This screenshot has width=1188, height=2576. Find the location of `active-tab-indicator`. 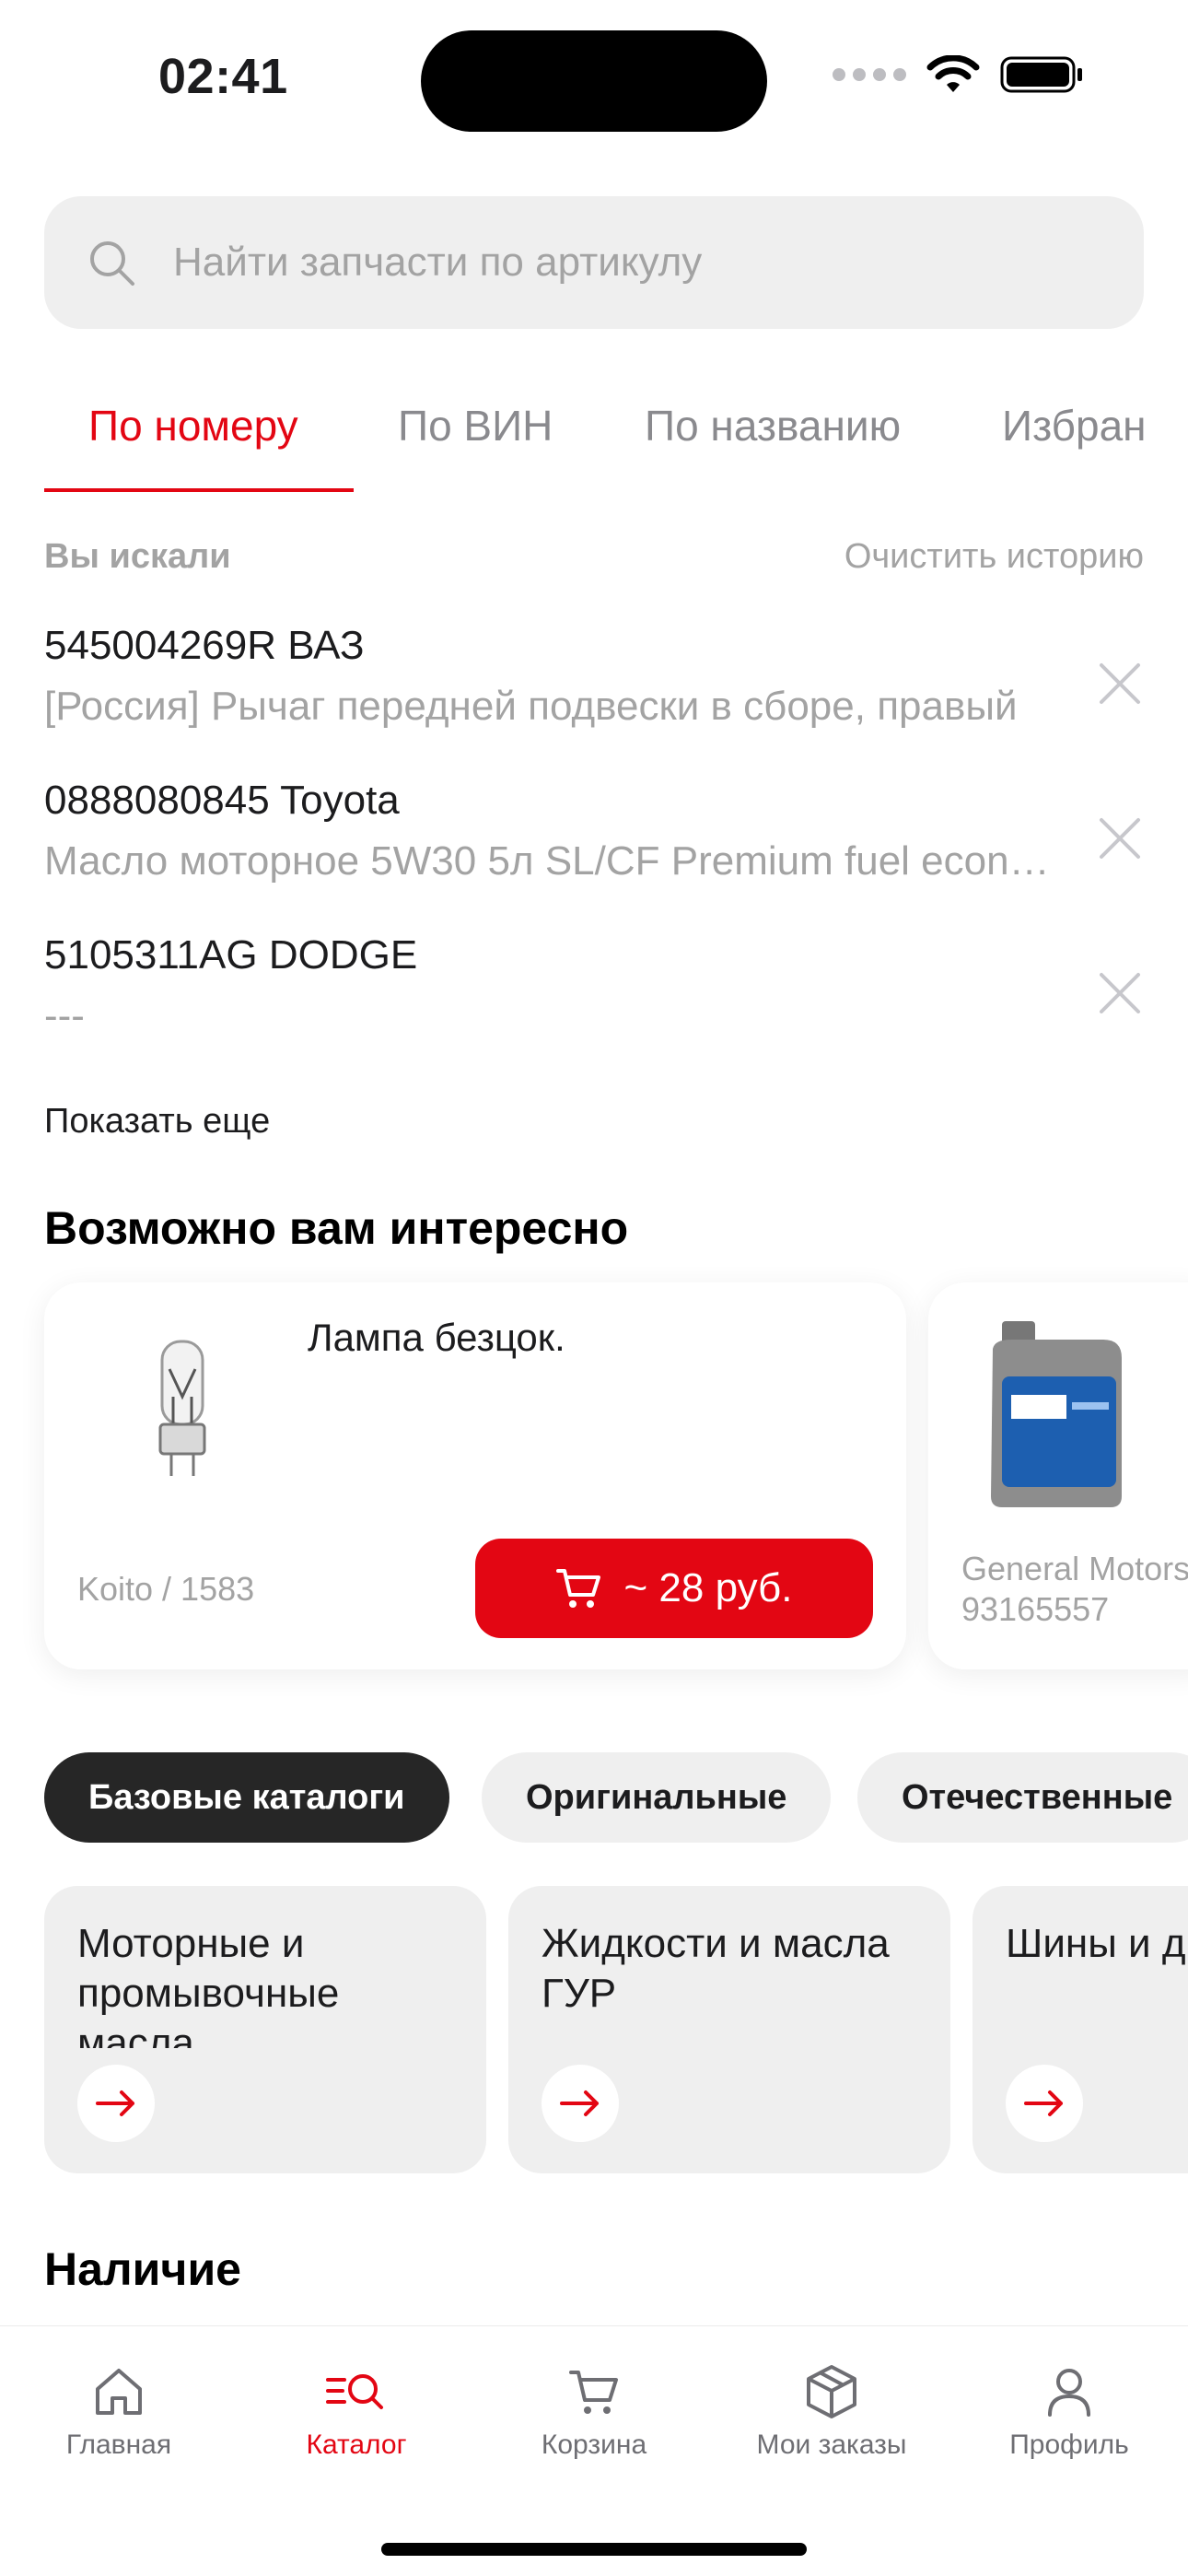

active-tab-indicator is located at coordinates (199, 490).